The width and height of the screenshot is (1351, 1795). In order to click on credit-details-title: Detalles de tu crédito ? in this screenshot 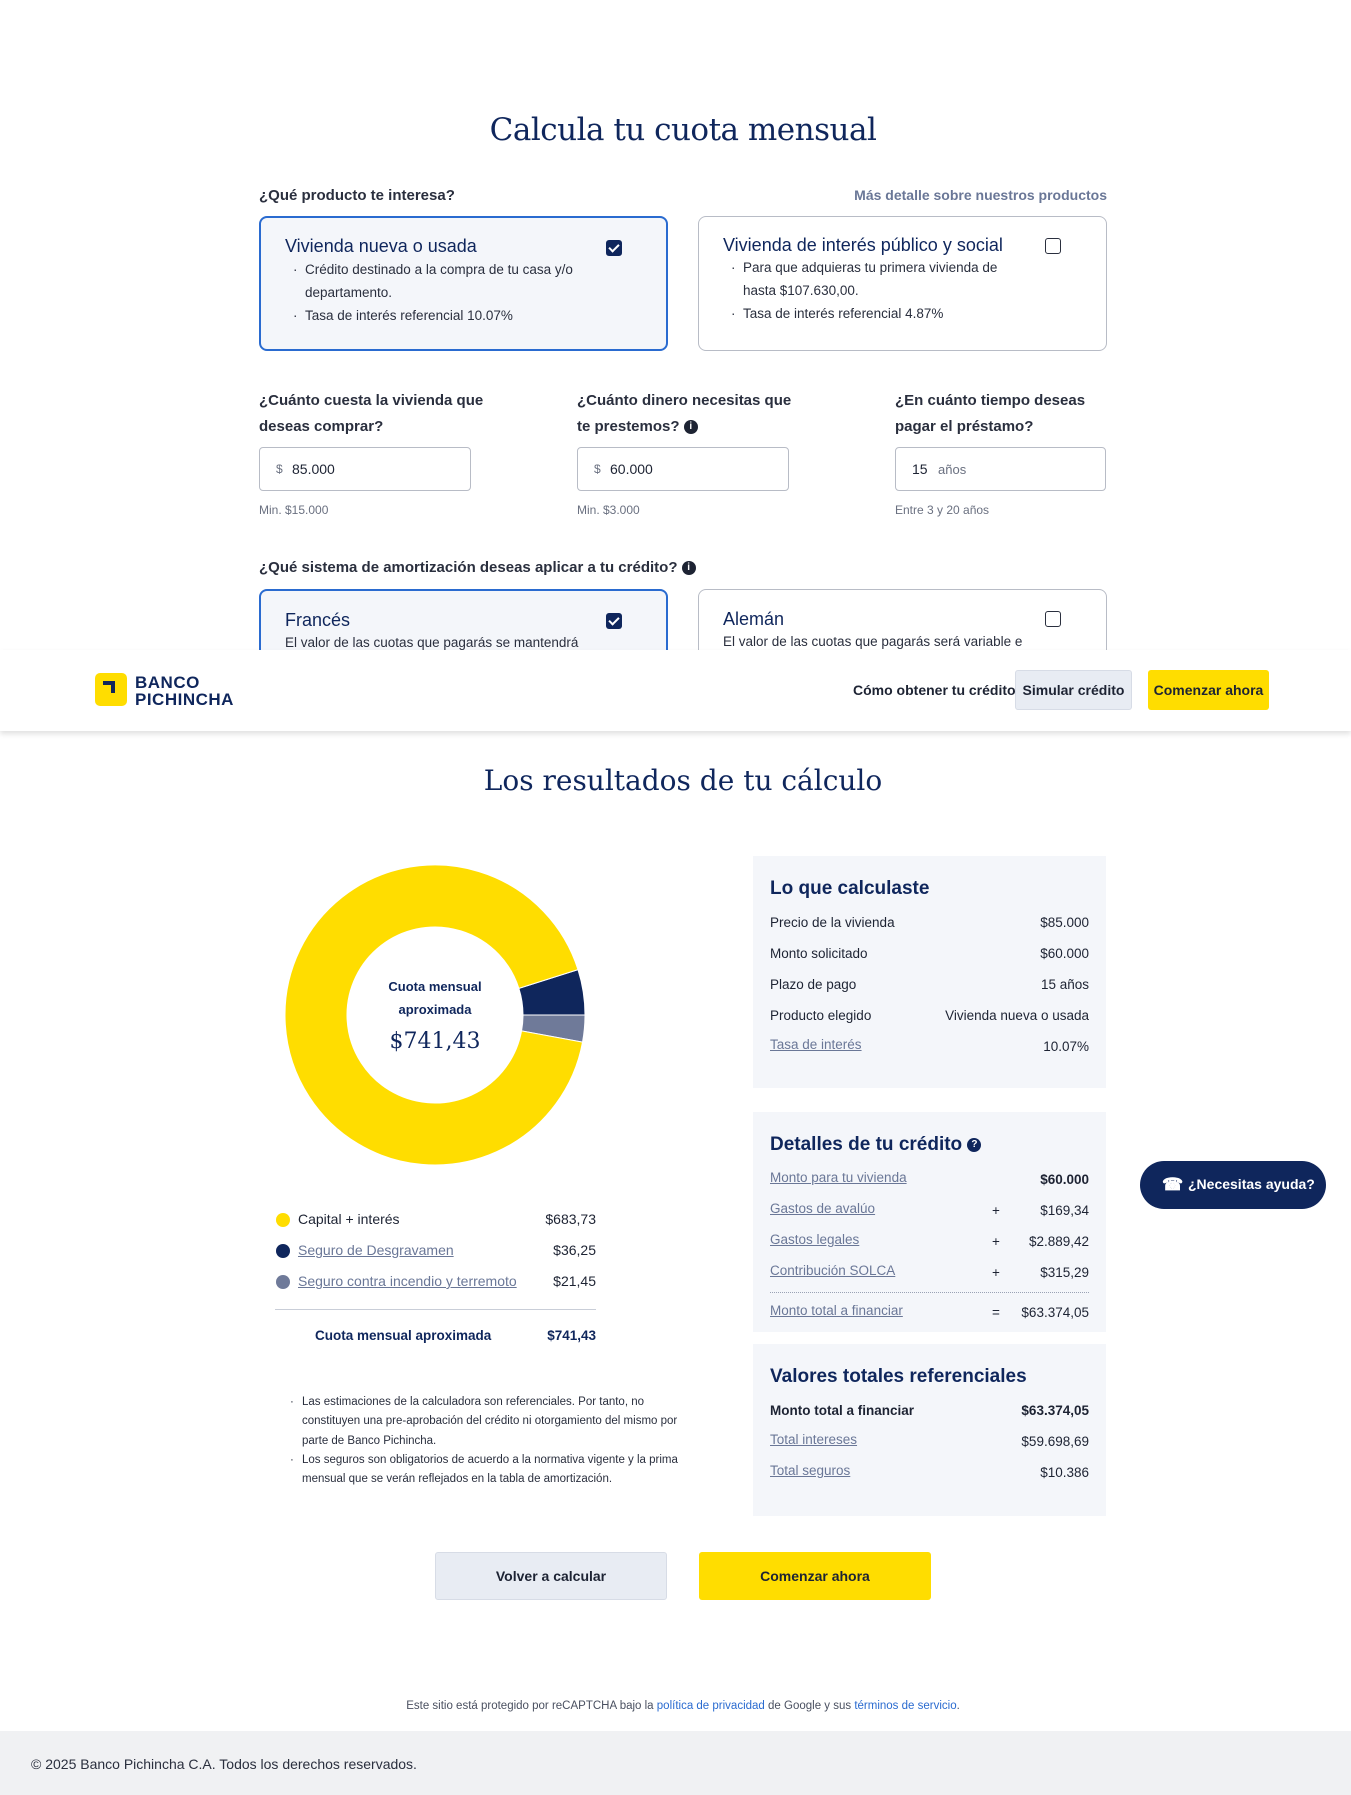, I will do `click(876, 1145)`.